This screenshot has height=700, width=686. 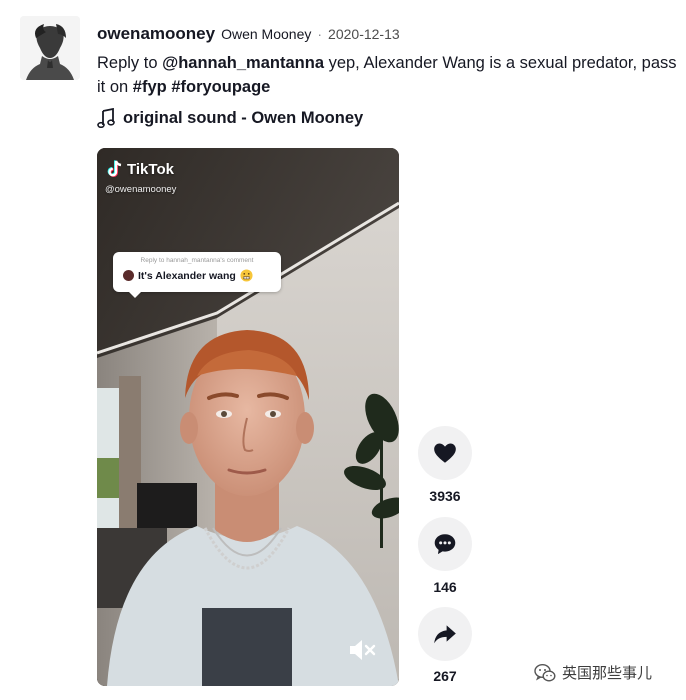 I want to click on tiktok-logo-icon, so click(x=114, y=168).